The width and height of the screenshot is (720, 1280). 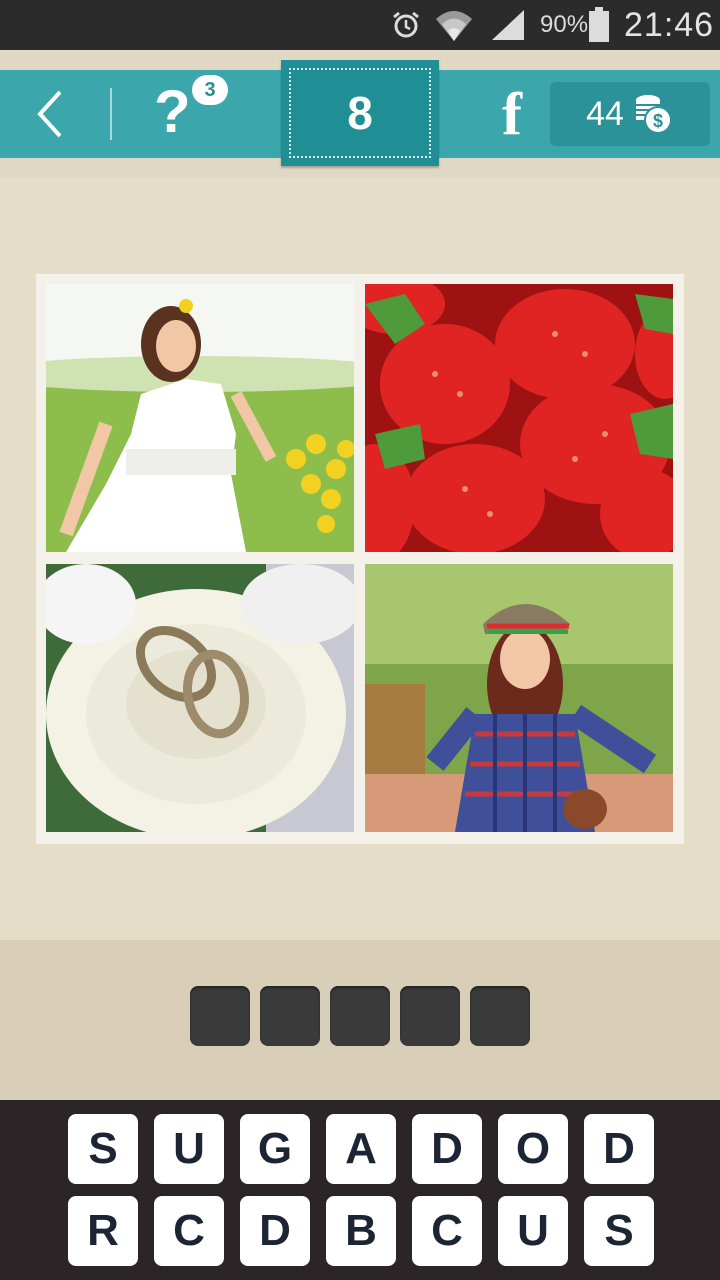 What do you see at coordinates (533, 1149) in the screenshot?
I see `letter-key: O` at bounding box center [533, 1149].